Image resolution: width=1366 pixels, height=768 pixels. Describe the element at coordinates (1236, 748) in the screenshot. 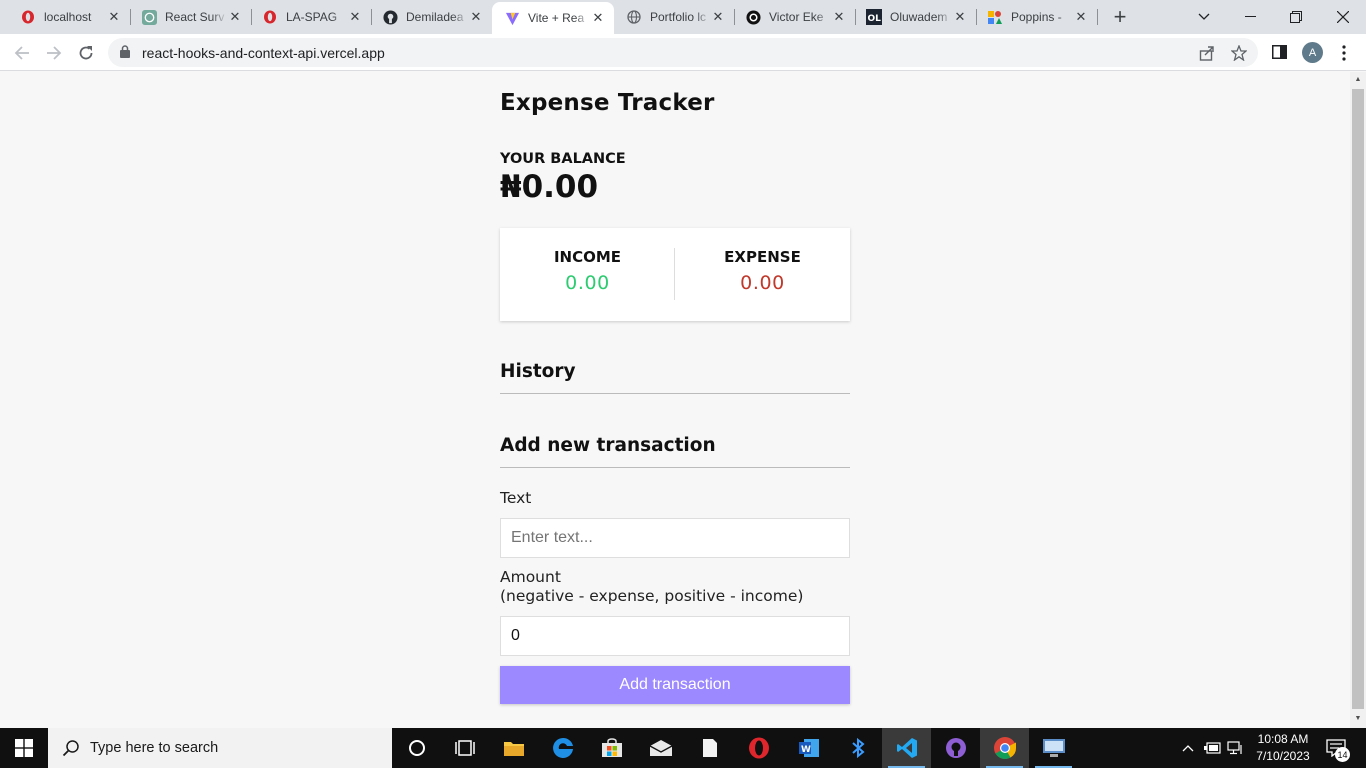

I see `network-icon` at that location.